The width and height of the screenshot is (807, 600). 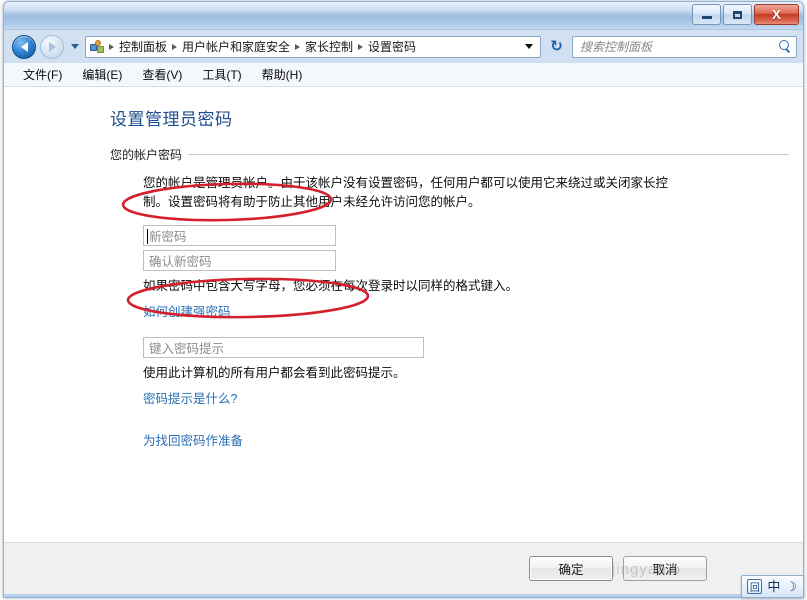 I want to click on maximize-icon, so click(x=737, y=14).